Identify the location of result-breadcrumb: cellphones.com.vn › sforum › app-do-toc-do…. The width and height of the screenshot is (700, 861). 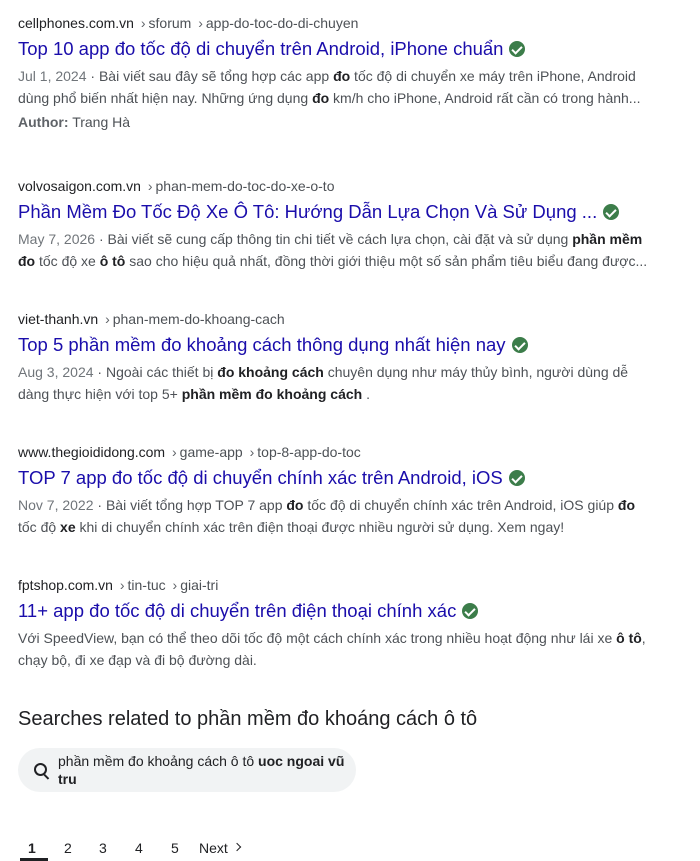
(354, 23).